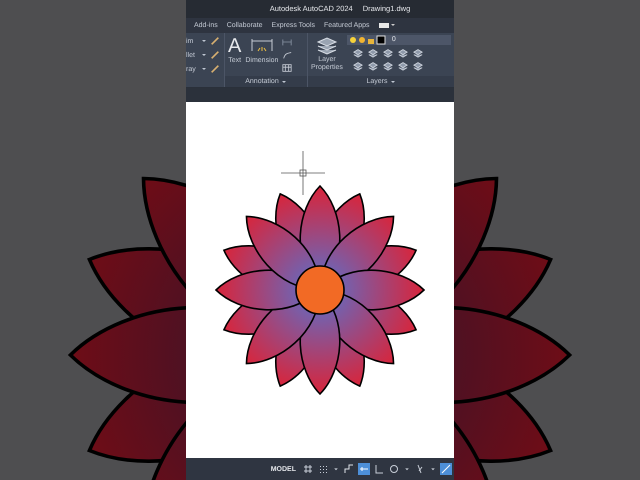  What do you see at coordinates (394, 469) in the screenshot?
I see `polar-icon` at bounding box center [394, 469].